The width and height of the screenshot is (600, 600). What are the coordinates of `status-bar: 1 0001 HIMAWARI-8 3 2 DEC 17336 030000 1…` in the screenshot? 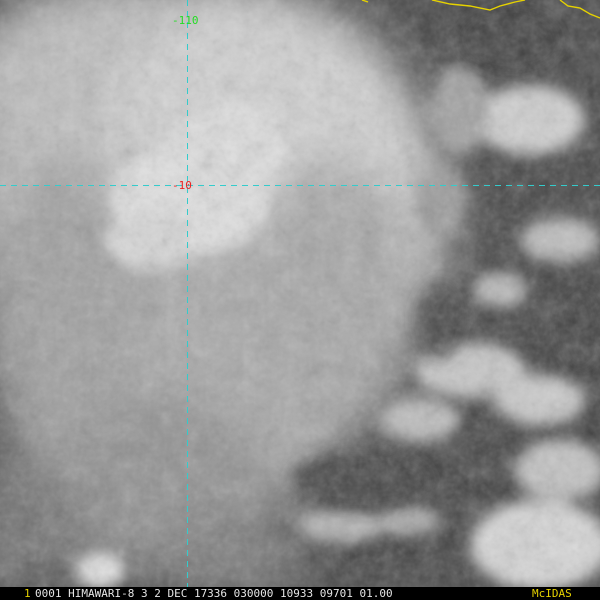 It's located at (300, 593).